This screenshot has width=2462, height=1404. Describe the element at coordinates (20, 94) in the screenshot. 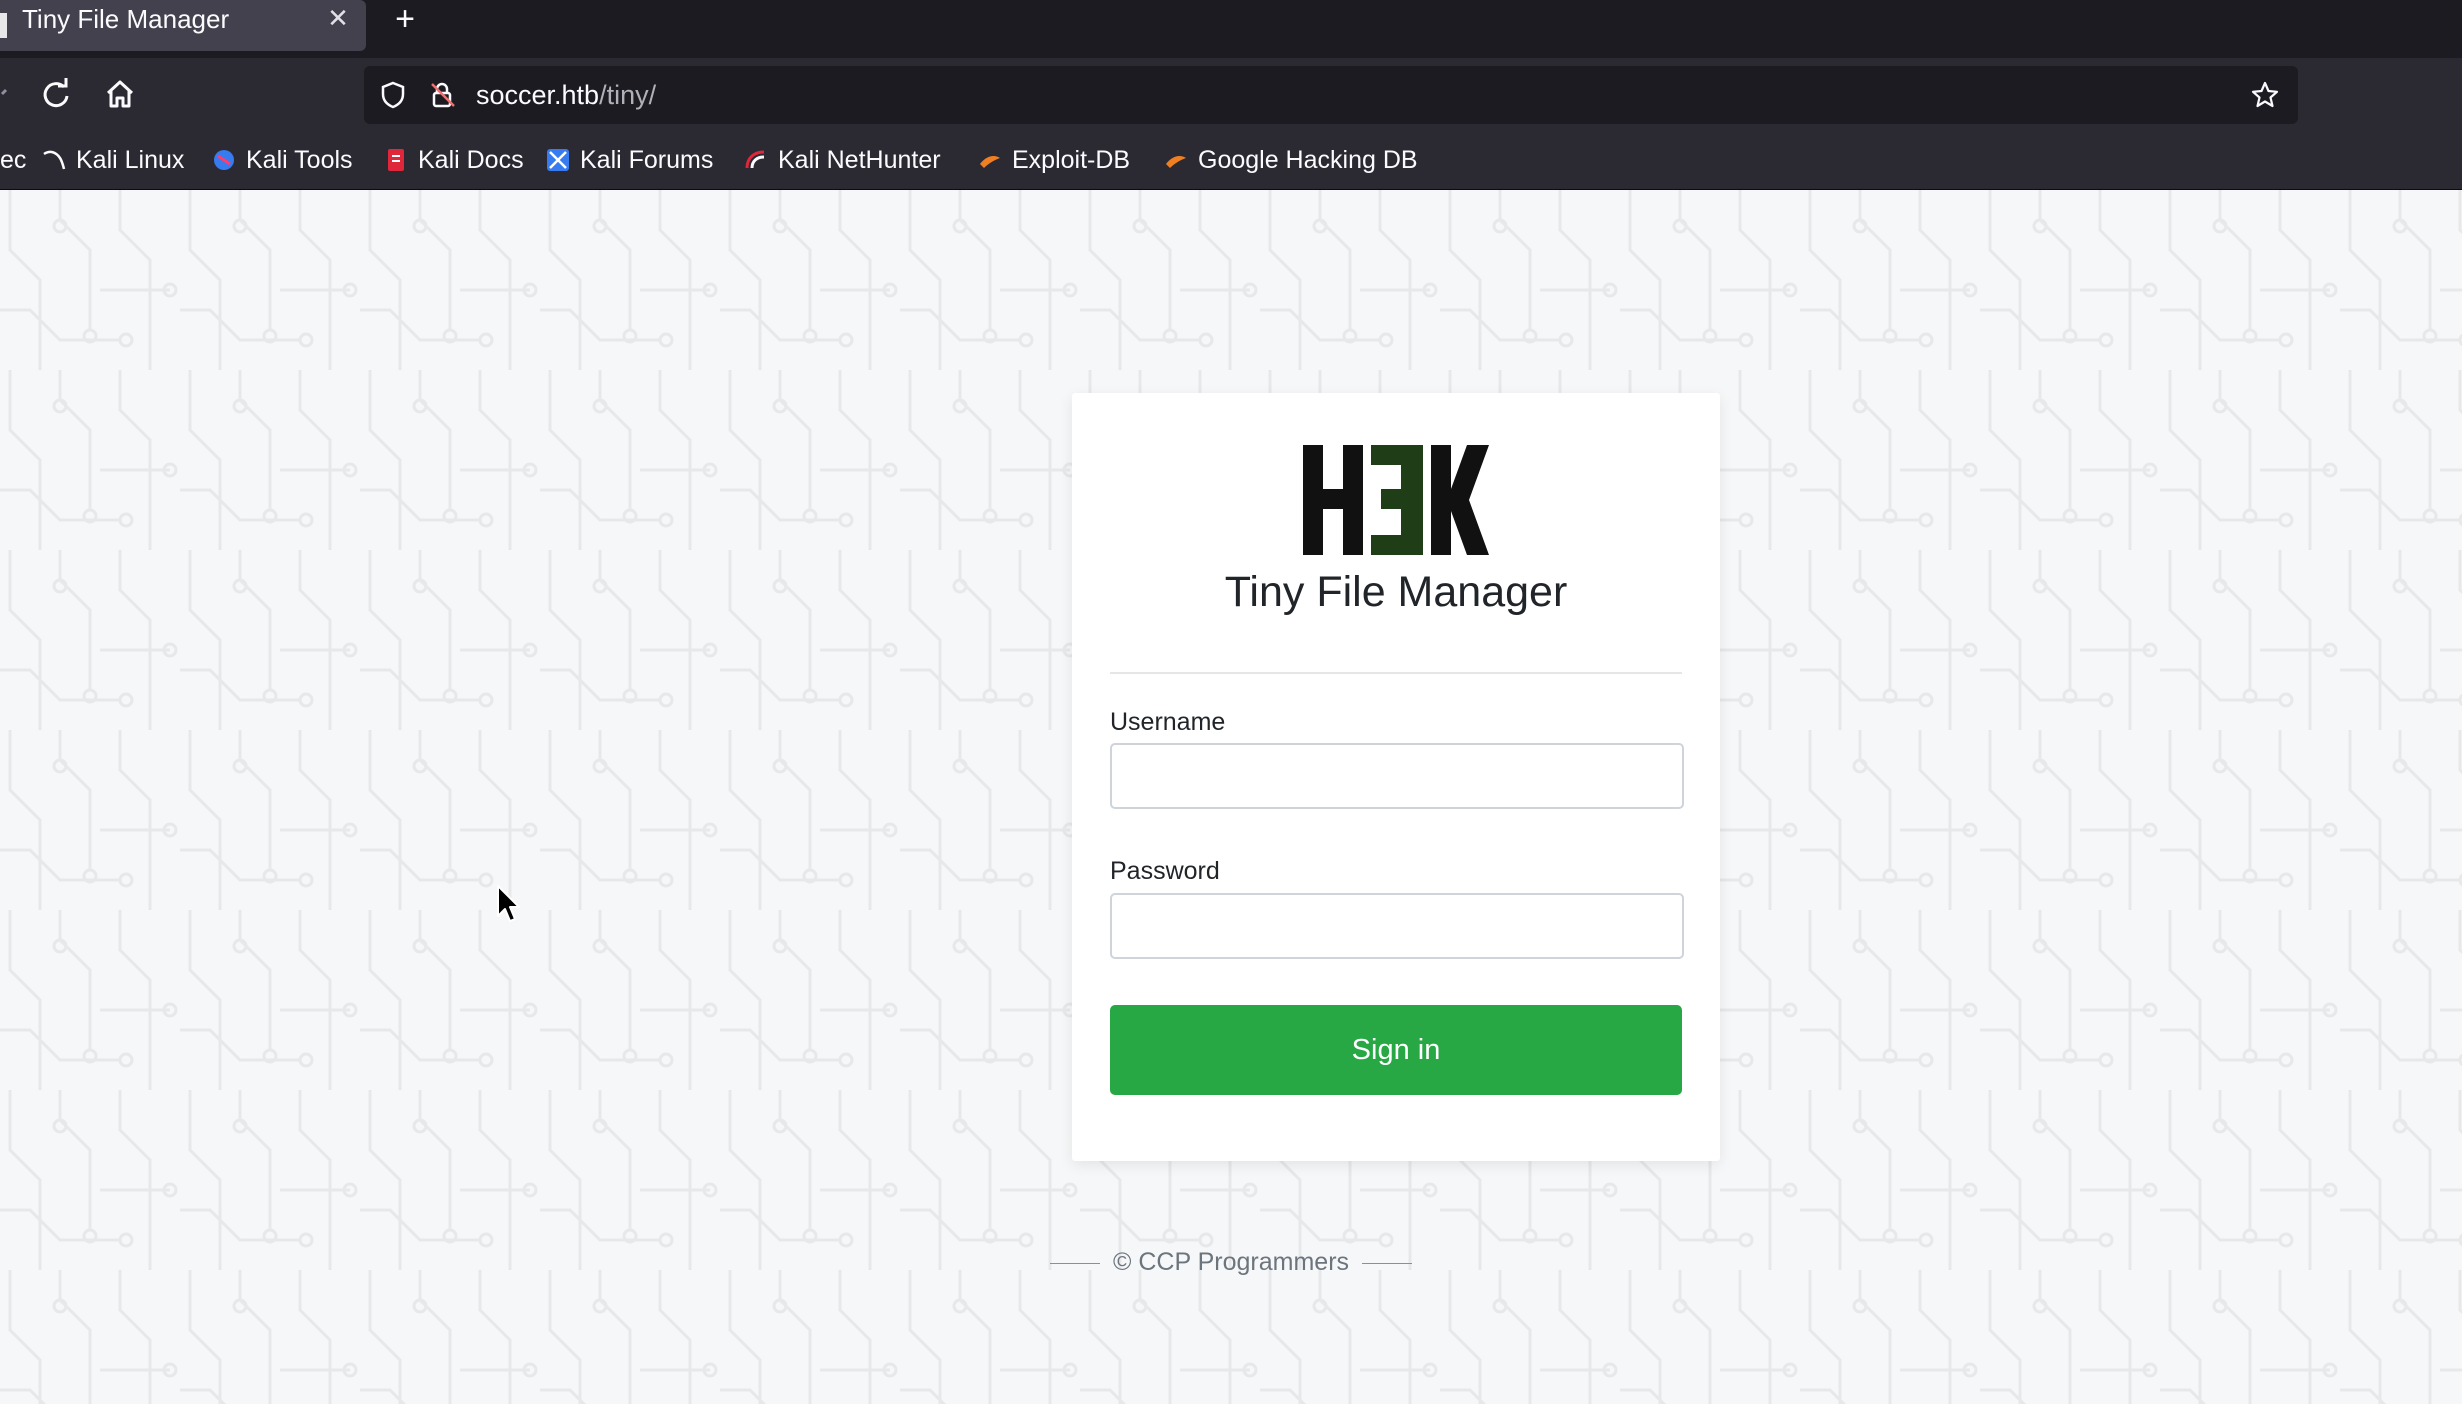

I see `back-arrow-icon` at that location.